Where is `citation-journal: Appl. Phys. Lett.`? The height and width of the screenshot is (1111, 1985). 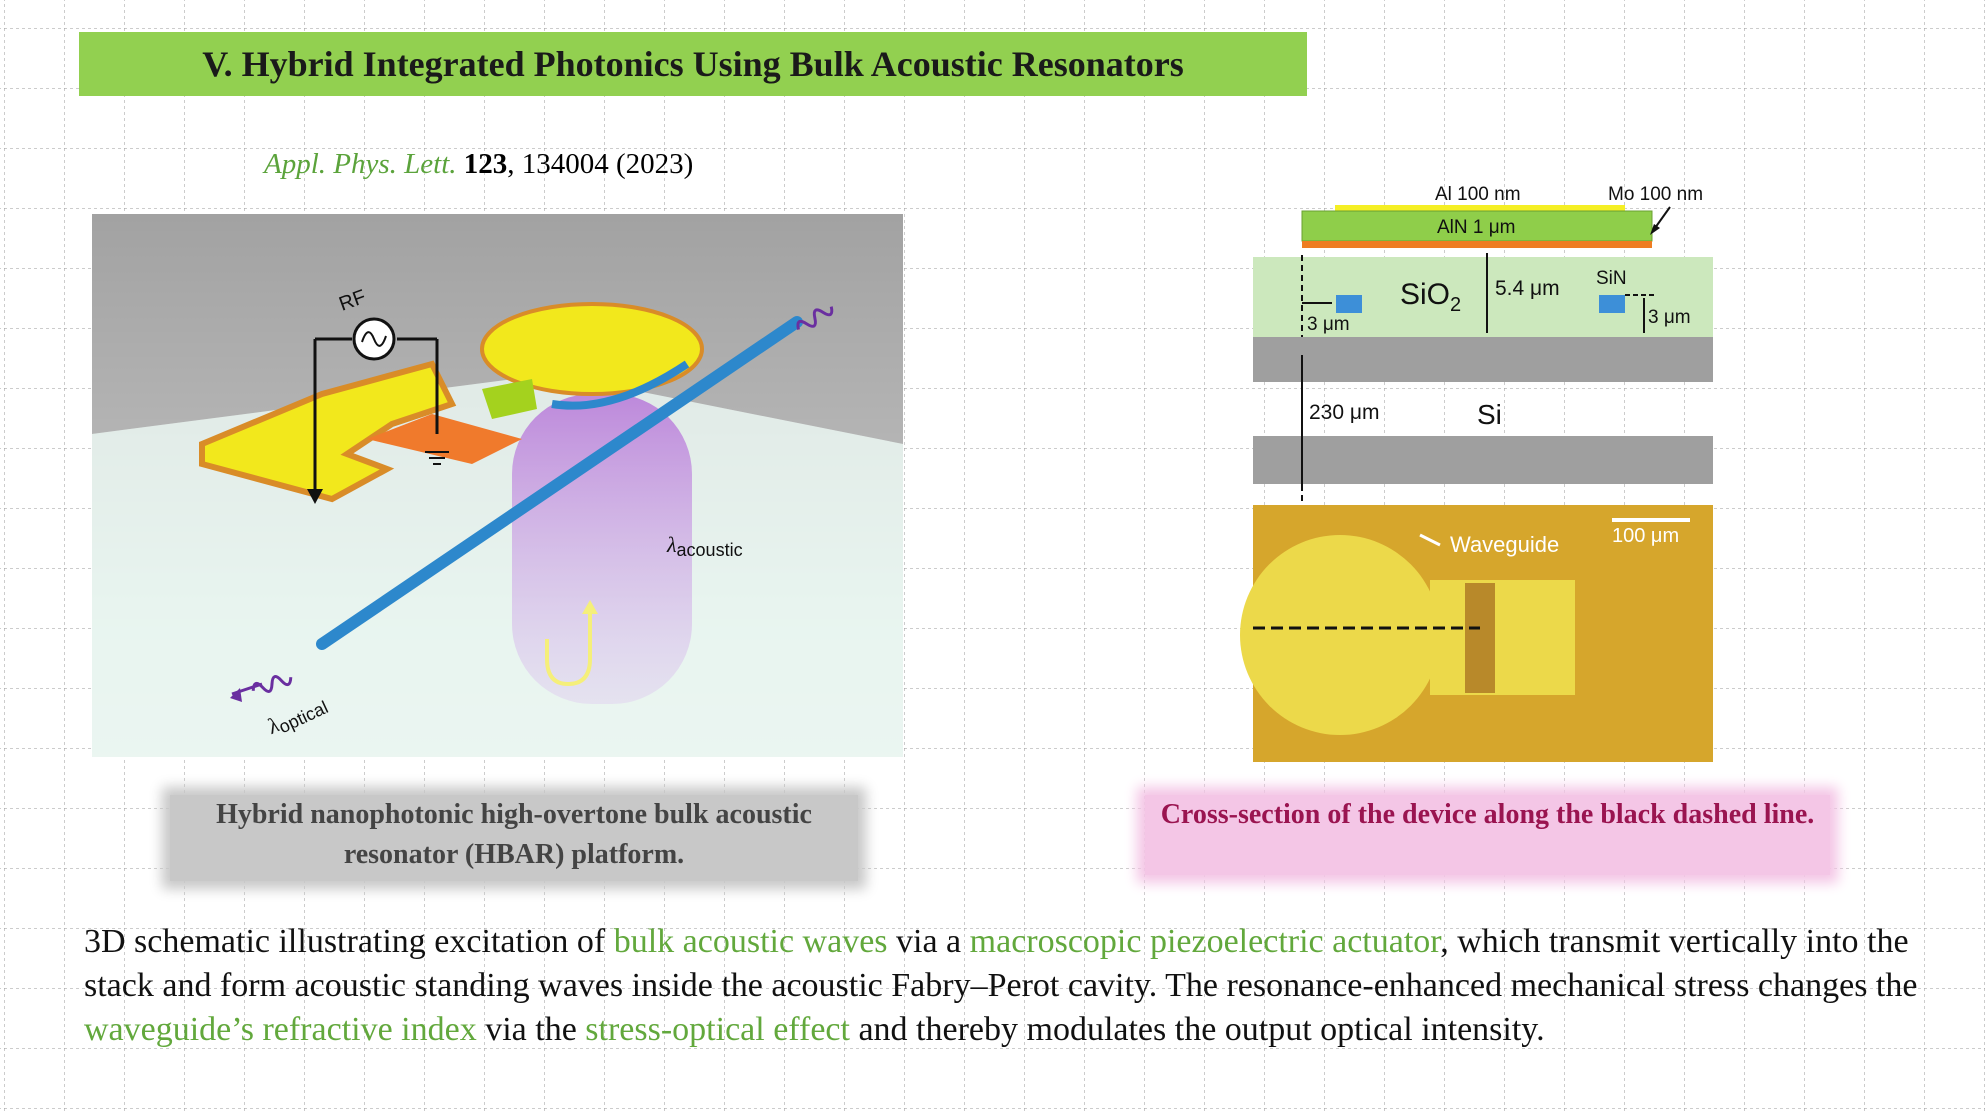 citation-journal: Appl. Phys. Lett. is located at coordinates (360, 164).